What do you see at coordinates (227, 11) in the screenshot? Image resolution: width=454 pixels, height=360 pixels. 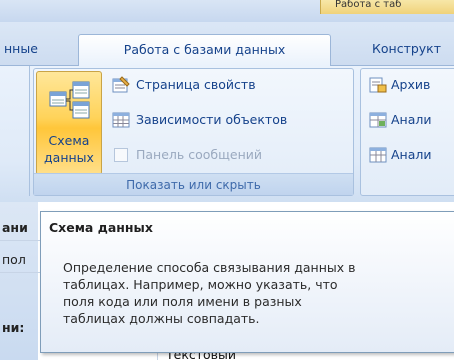 I see `title-bar: Работа с таб` at bounding box center [227, 11].